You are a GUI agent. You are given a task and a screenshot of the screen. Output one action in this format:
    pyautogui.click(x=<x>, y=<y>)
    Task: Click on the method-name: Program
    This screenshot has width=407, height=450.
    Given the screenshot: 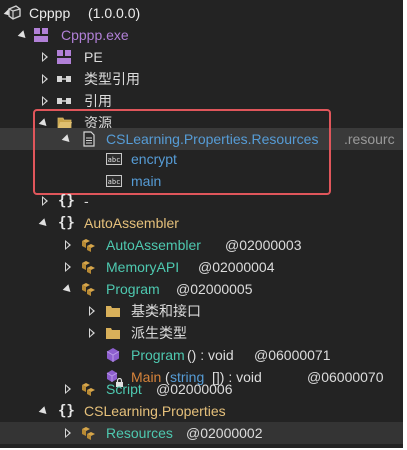 What is the action you would take?
    pyautogui.click(x=158, y=355)
    